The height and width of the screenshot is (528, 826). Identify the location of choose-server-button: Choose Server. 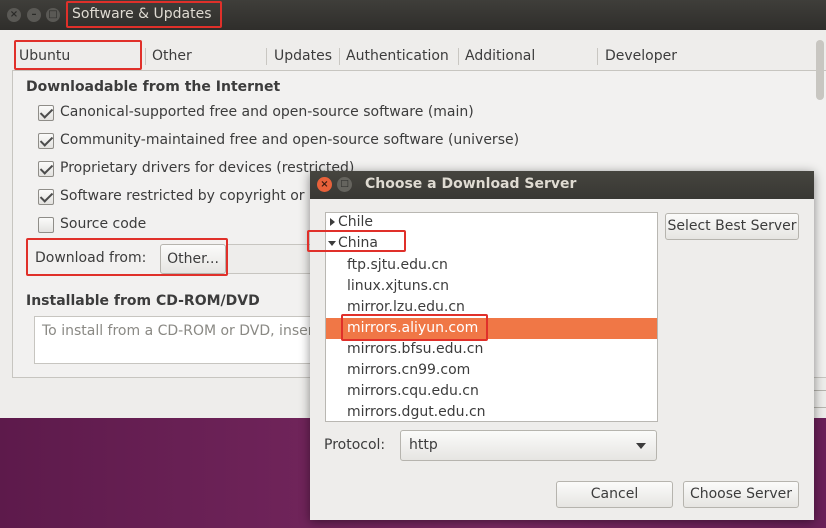
(741, 494).